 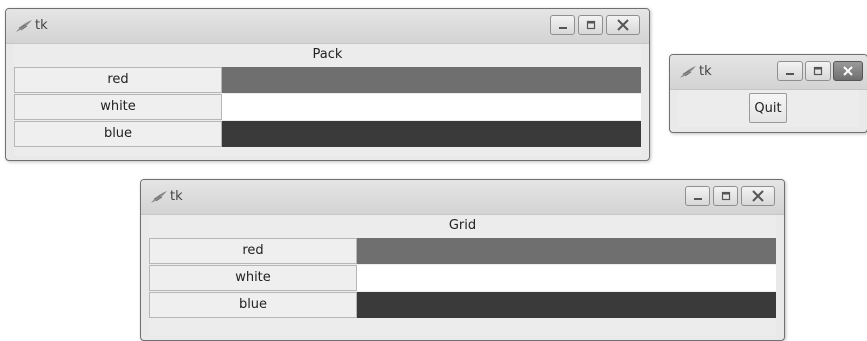 I want to click on pack-heading: Pack, so click(x=327, y=54).